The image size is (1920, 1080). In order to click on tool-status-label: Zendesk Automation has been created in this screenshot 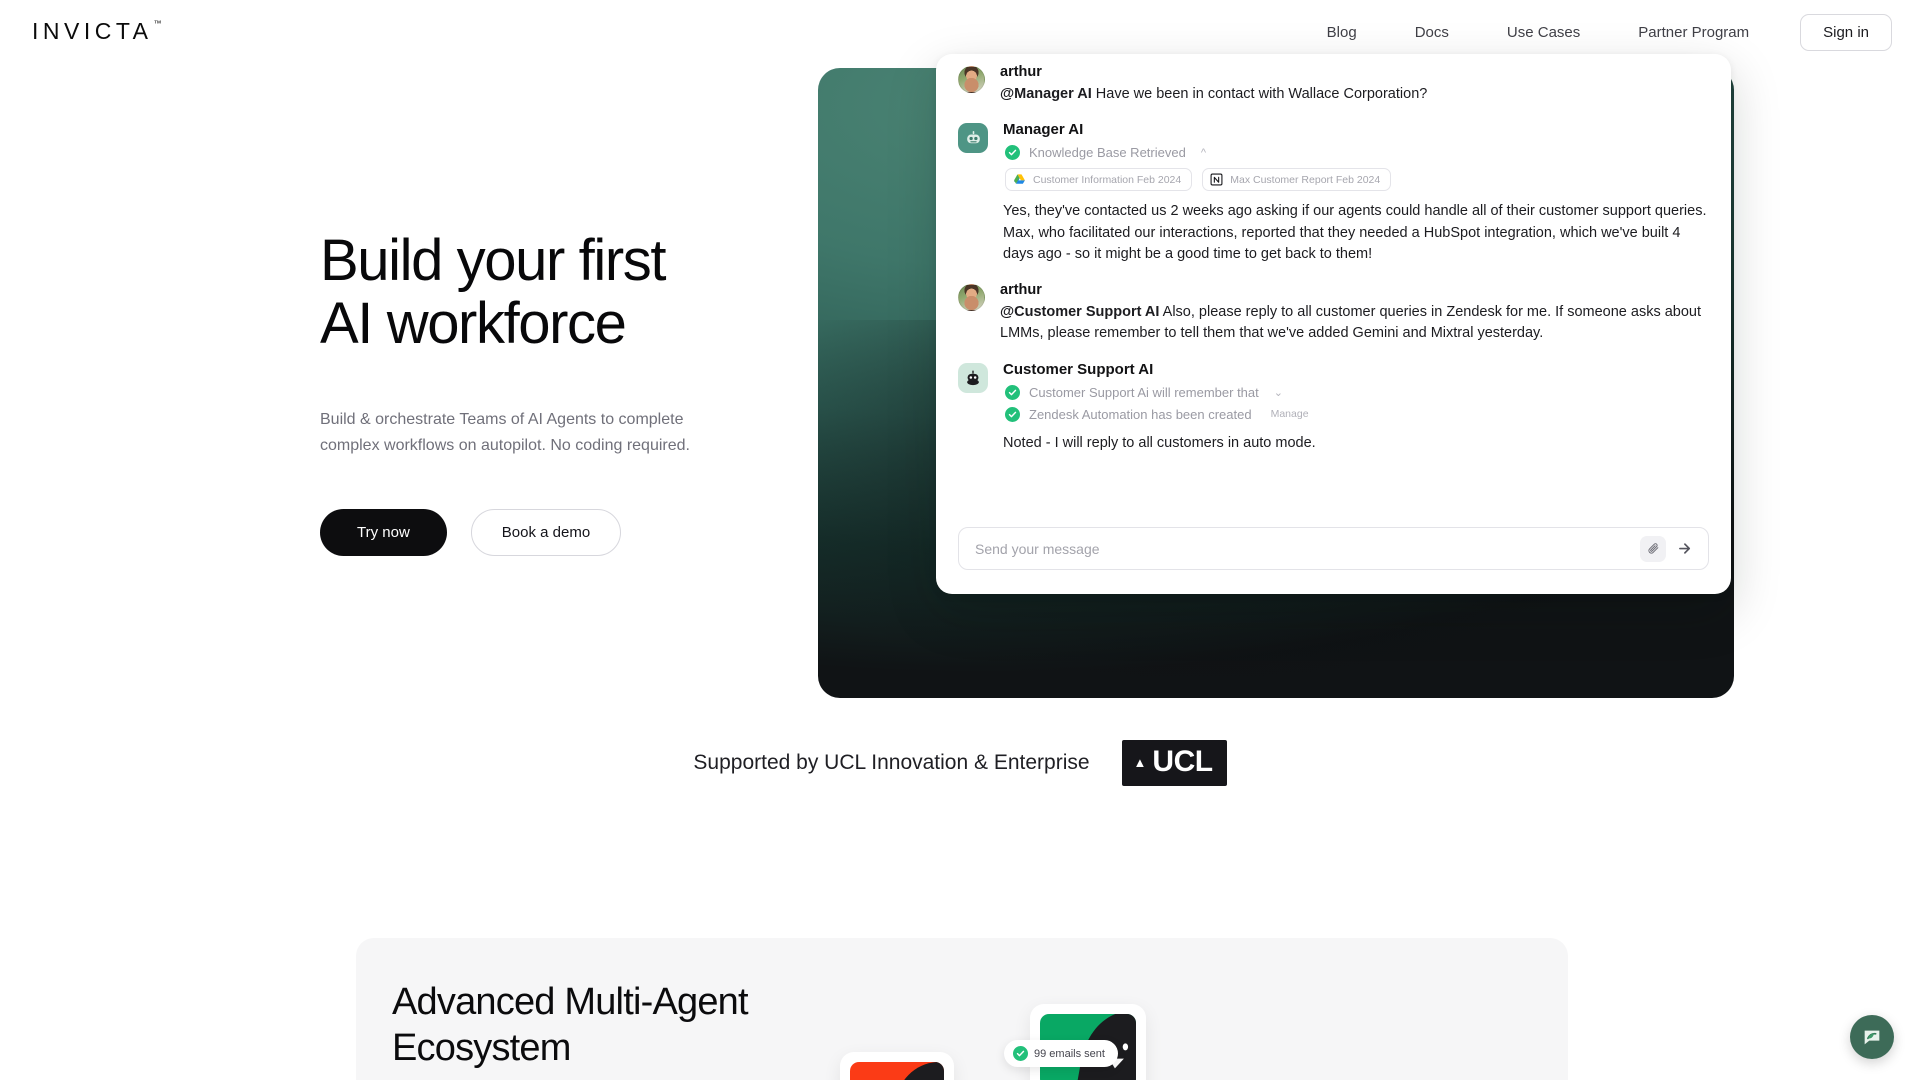, I will do `click(1140, 414)`.